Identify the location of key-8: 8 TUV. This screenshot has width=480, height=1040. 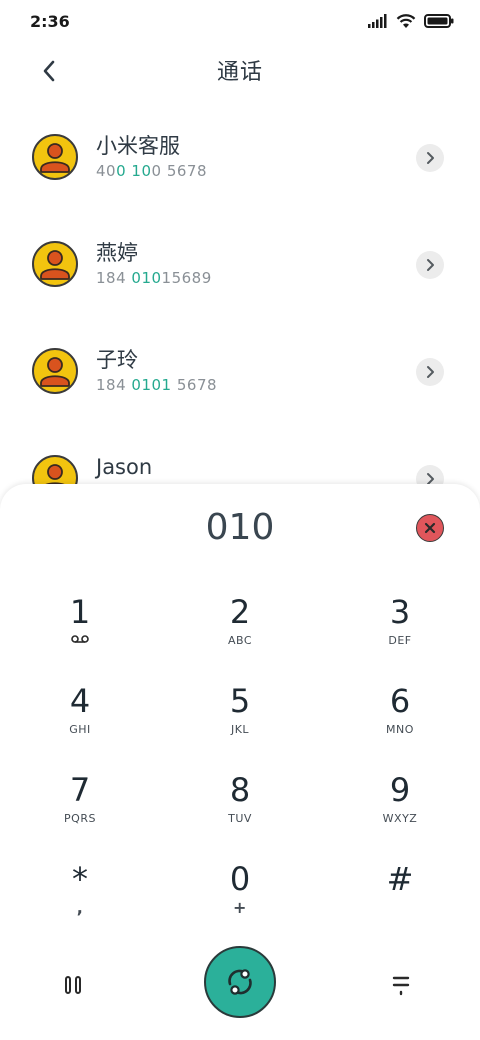
(240, 814).